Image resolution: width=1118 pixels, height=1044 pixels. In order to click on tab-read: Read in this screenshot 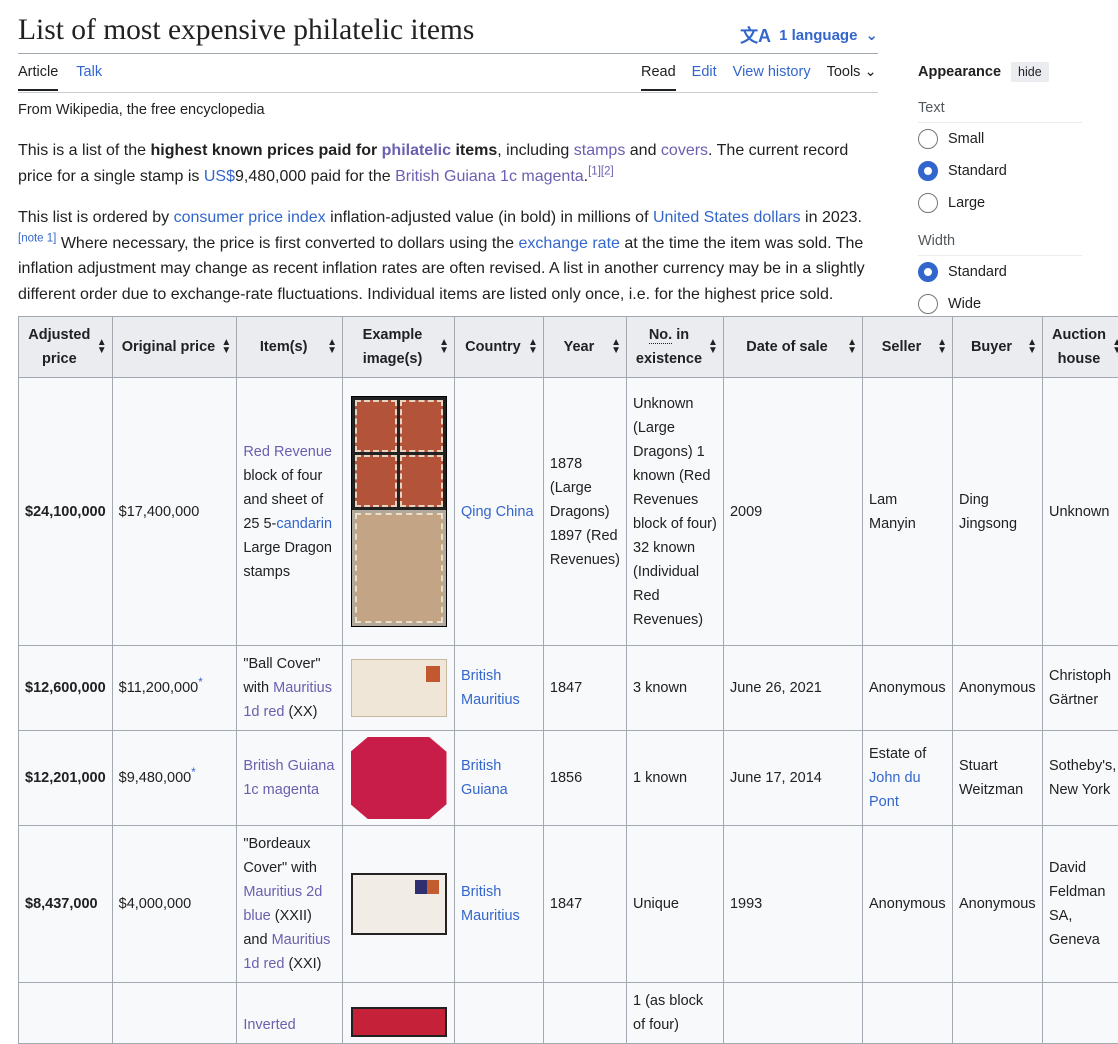, I will do `click(658, 77)`.